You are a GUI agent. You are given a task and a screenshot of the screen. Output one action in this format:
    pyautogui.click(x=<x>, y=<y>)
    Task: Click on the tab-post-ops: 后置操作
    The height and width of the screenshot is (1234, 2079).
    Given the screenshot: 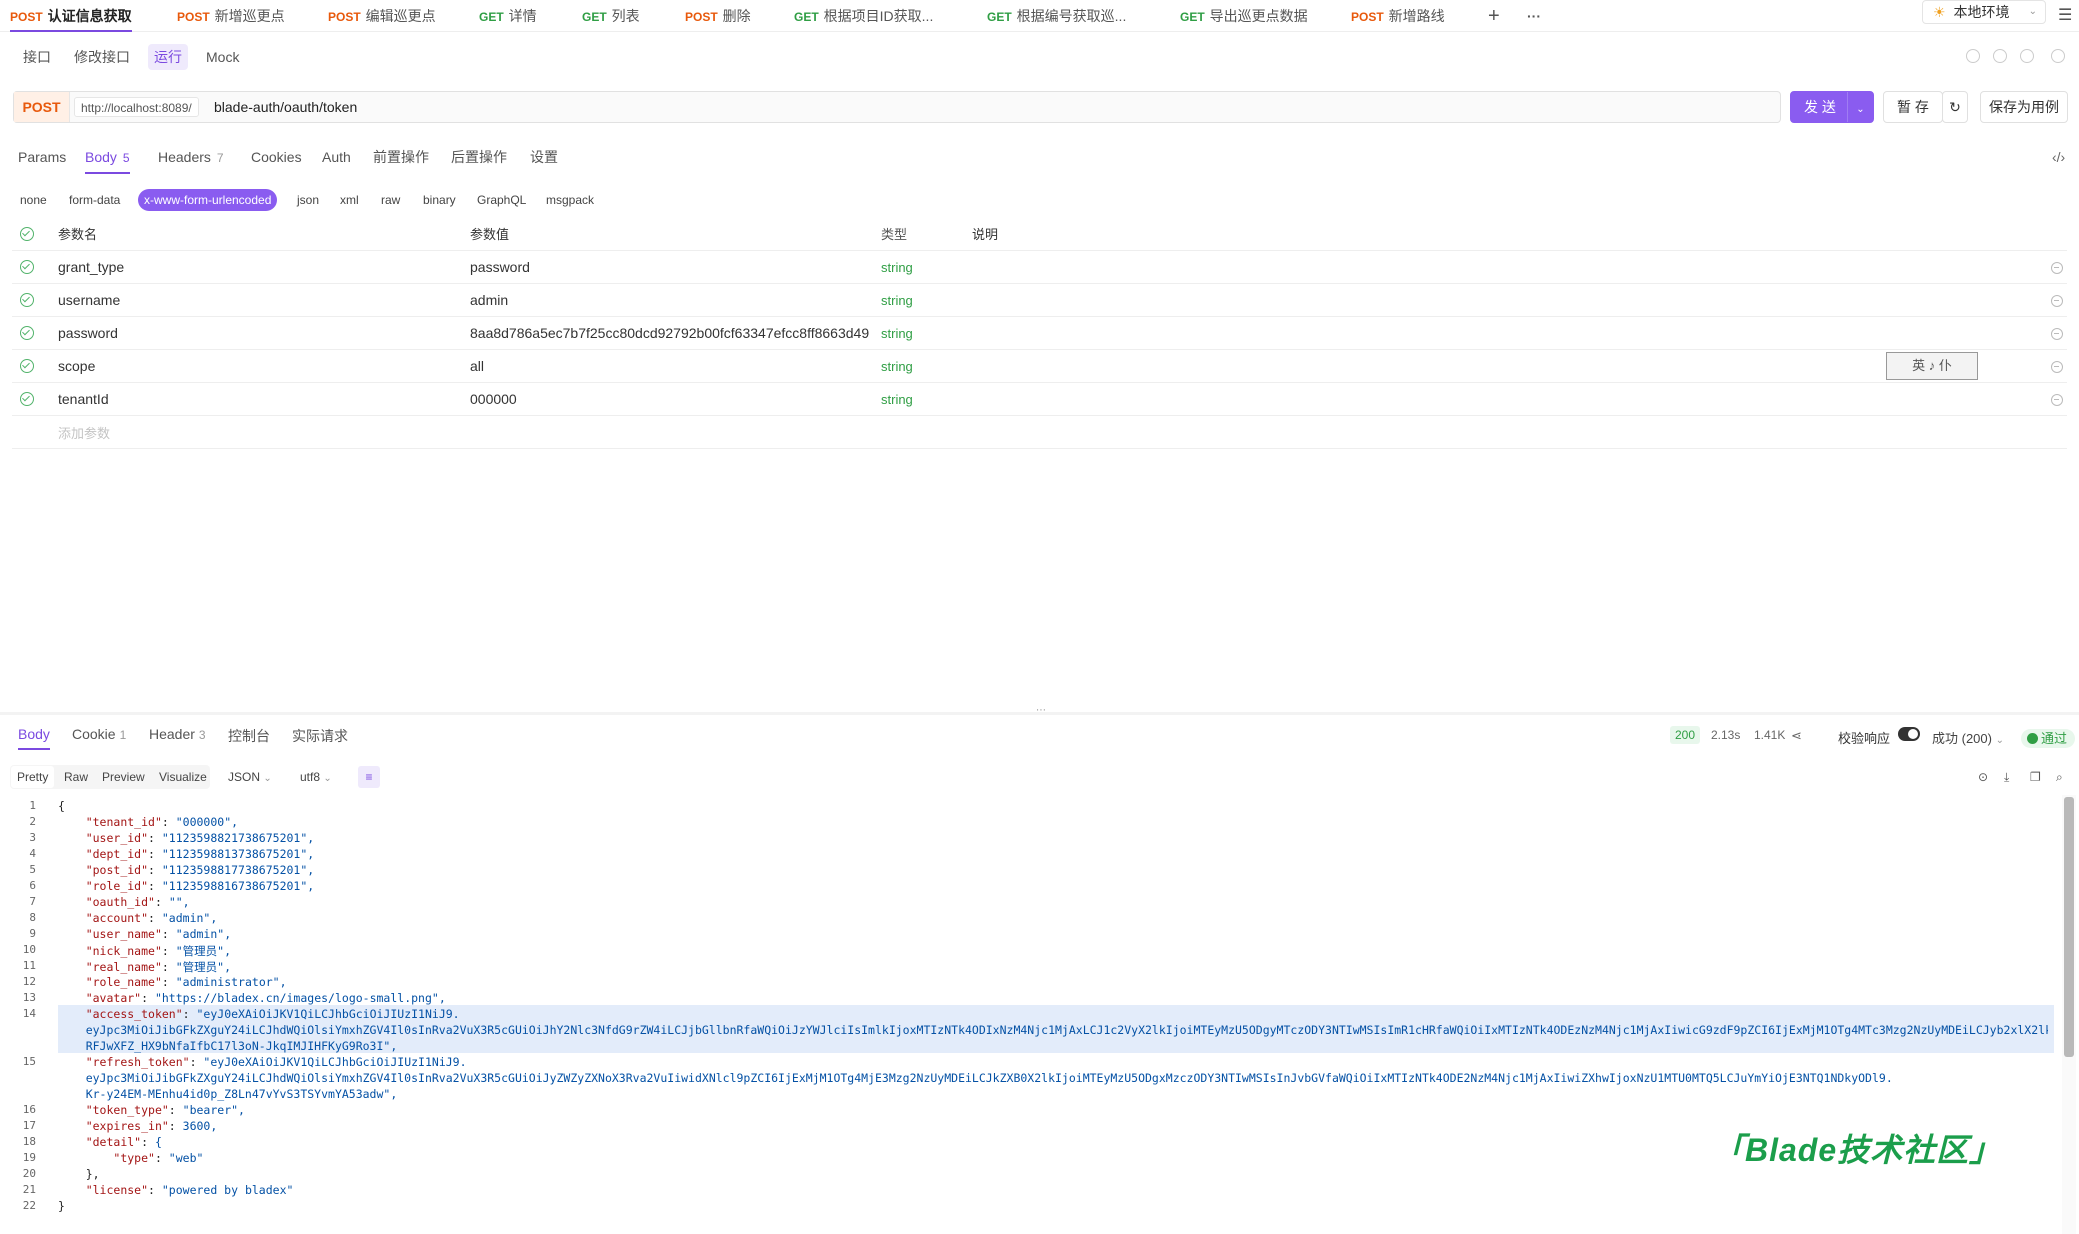 What is the action you would take?
    pyautogui.click(x=479, y=157)
    